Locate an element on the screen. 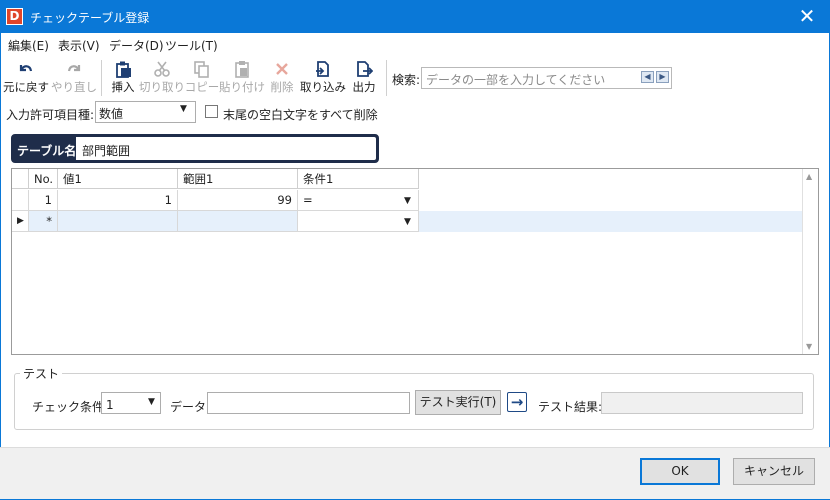 The image size is (830, 500). cell-range1: 99 is located at coordinates (238, 200).